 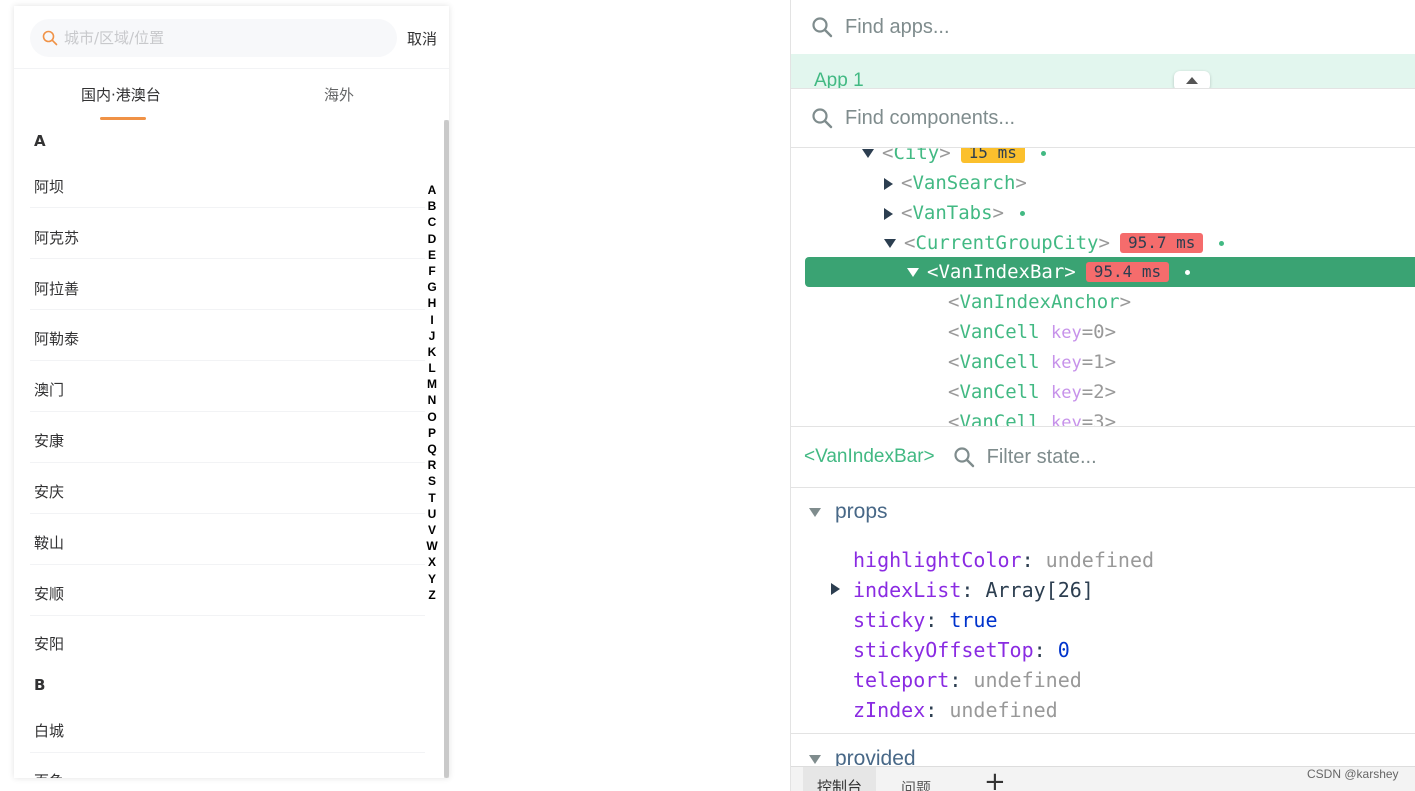 I want to click on city-cell: 阿勒泰, so click(x=56, y=338).